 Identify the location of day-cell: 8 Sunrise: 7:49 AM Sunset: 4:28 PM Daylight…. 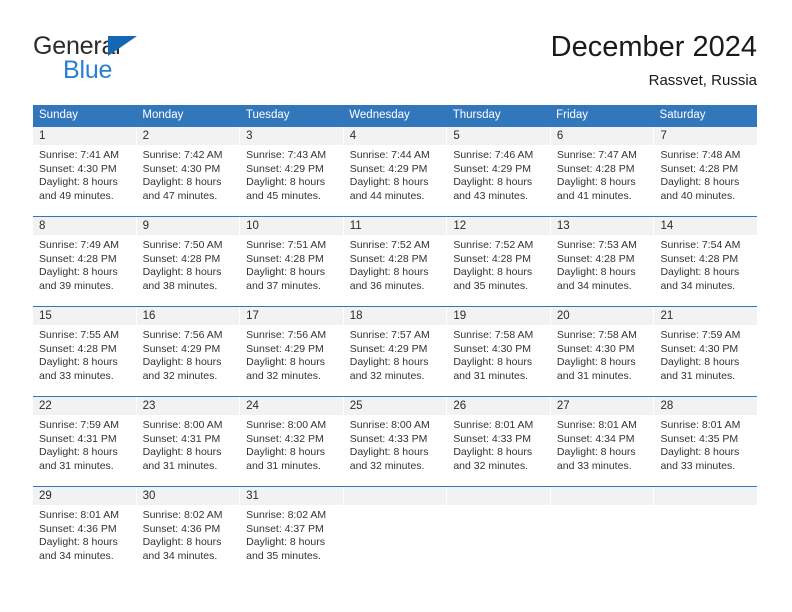
(85, 261).